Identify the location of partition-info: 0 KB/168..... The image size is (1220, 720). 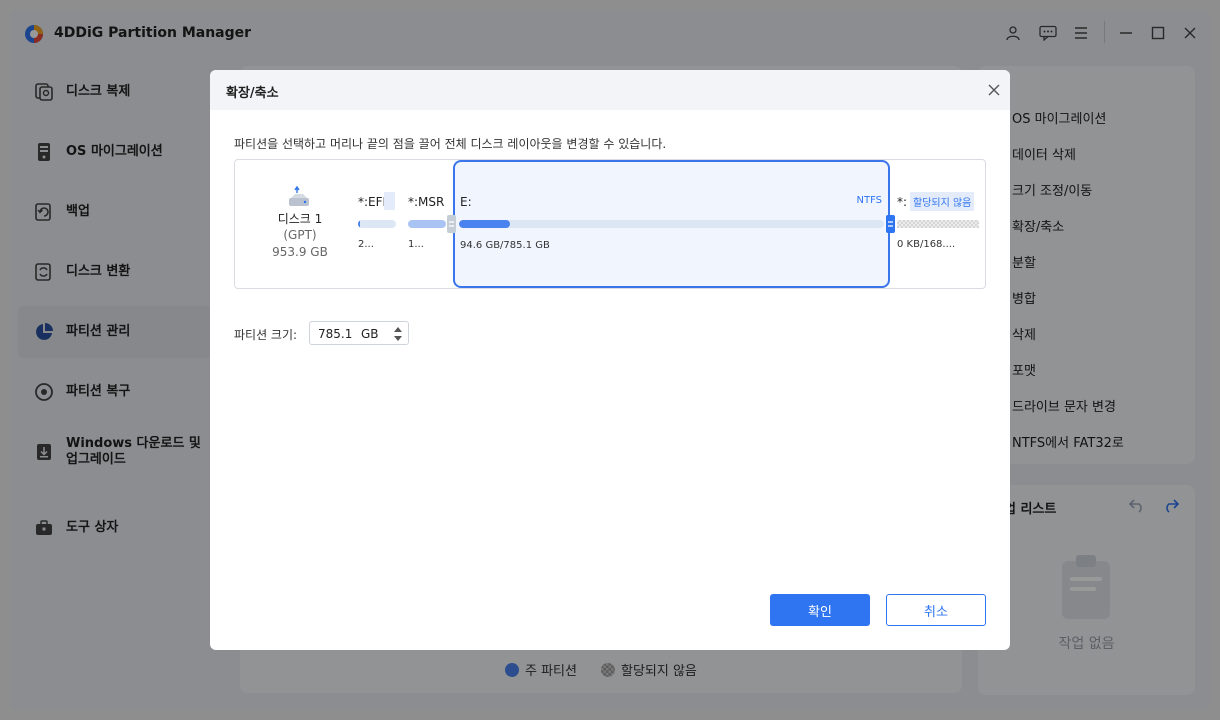
(926, 244).